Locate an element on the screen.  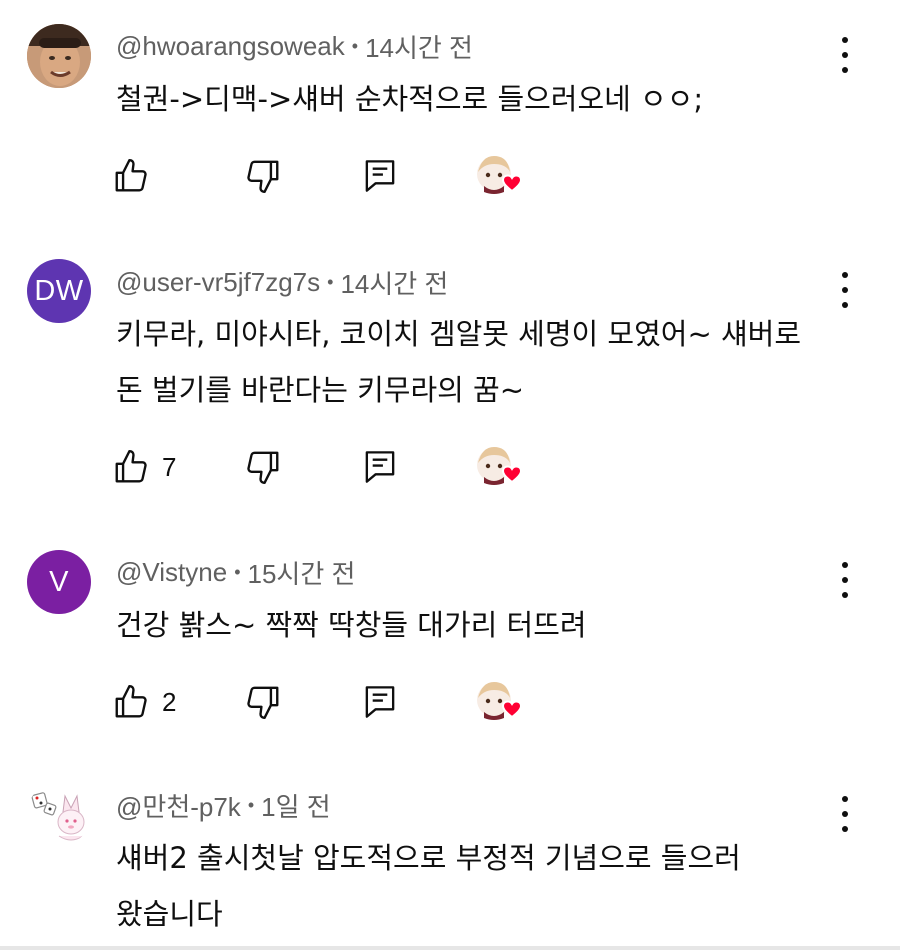
avatar: V is located at coordinates (59, 582).